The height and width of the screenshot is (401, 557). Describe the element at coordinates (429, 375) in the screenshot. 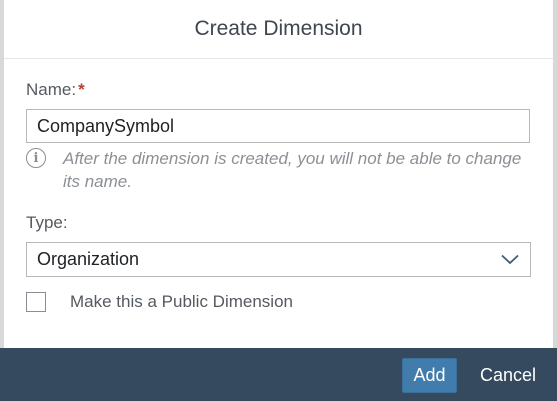

I see `add-button: Add` at that location.